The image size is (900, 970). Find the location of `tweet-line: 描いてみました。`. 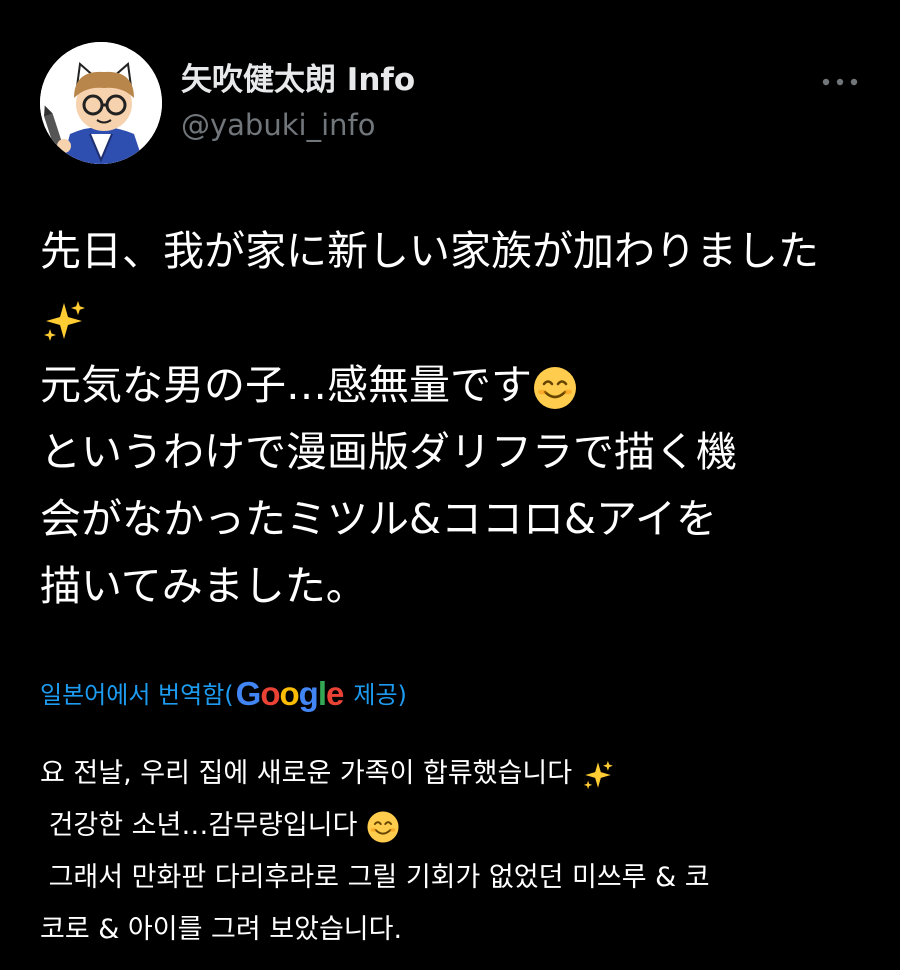

tweet-line: 描いてみました。 is located at coordinates (455, 586).